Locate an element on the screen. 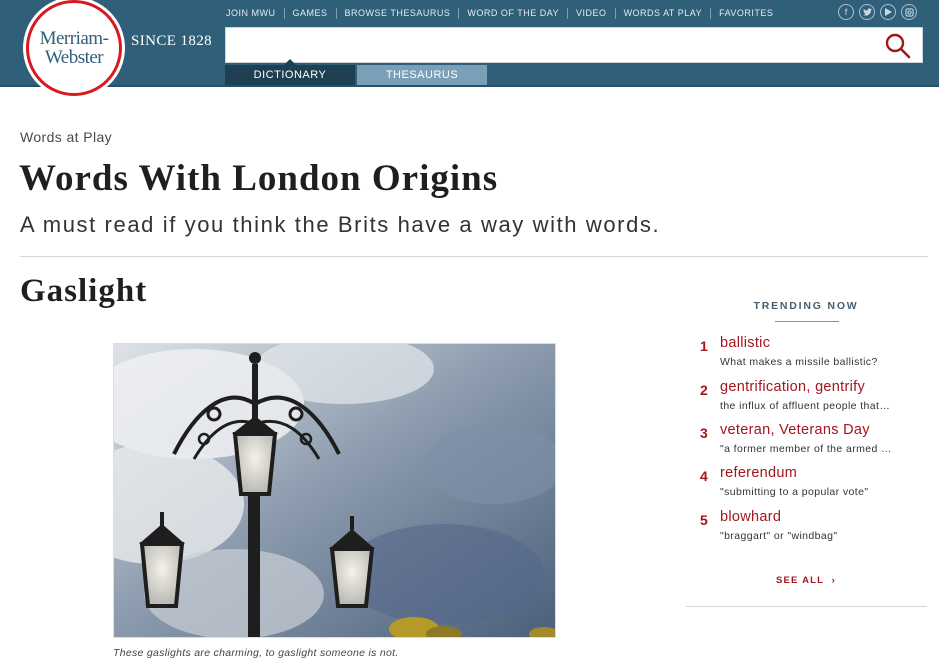 The width and height of the screenshot is (939, 671). nav-favorites: FAVORITES is located at coordinates (745, 13).